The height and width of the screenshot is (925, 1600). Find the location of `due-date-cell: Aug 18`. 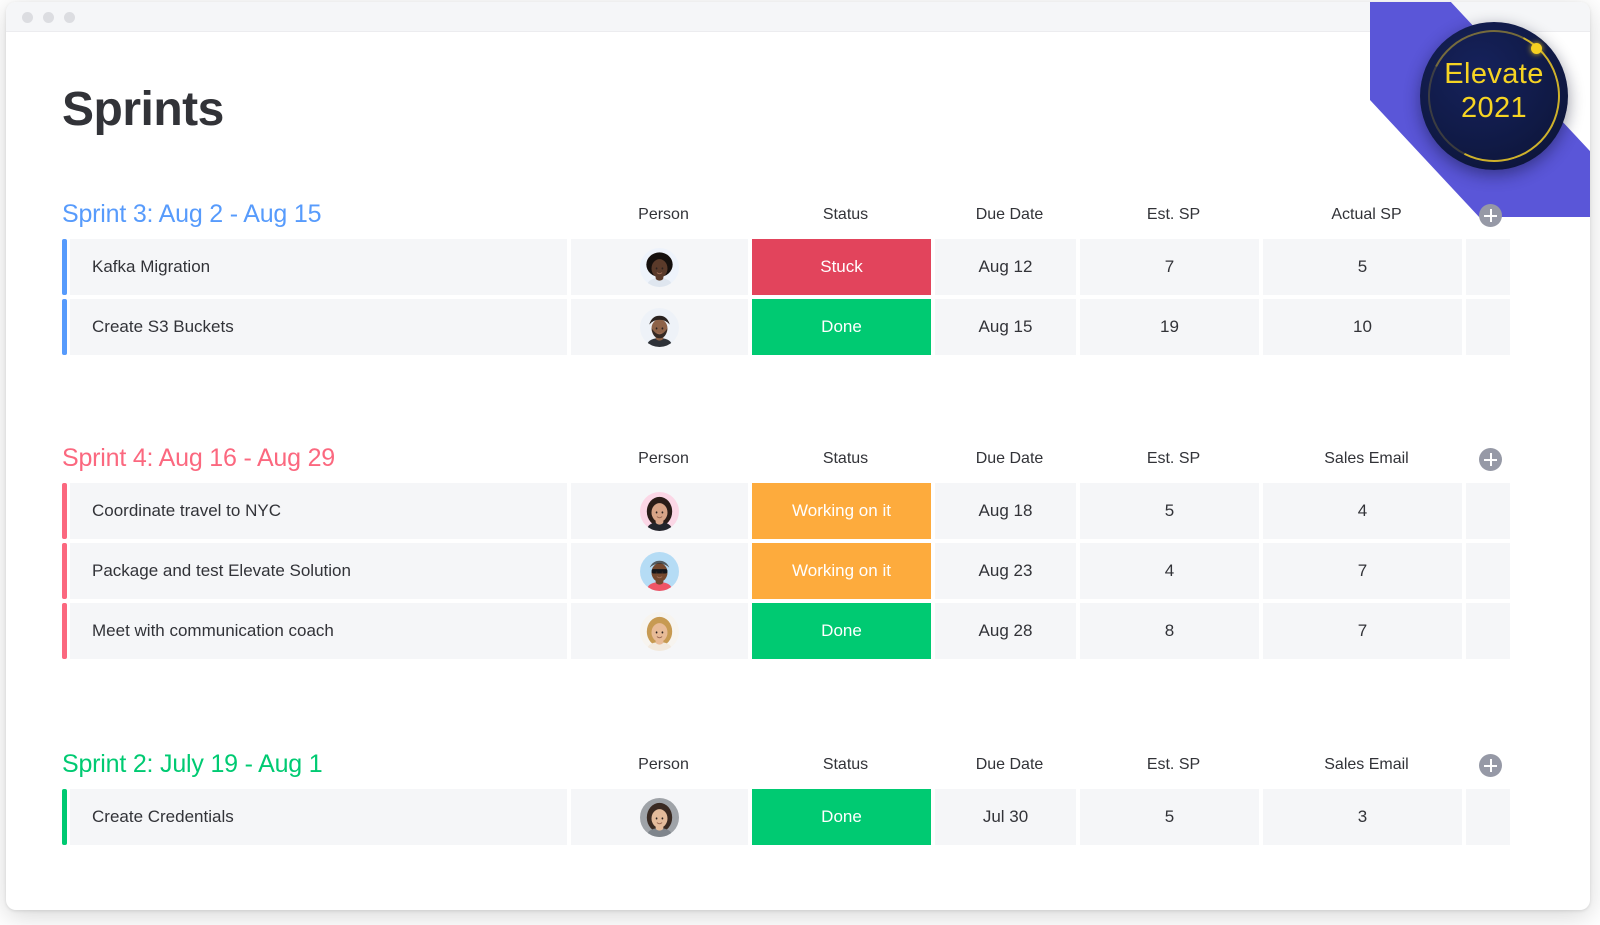

due-date-cell: Aug 18 is located at coordinates (1005, 511).